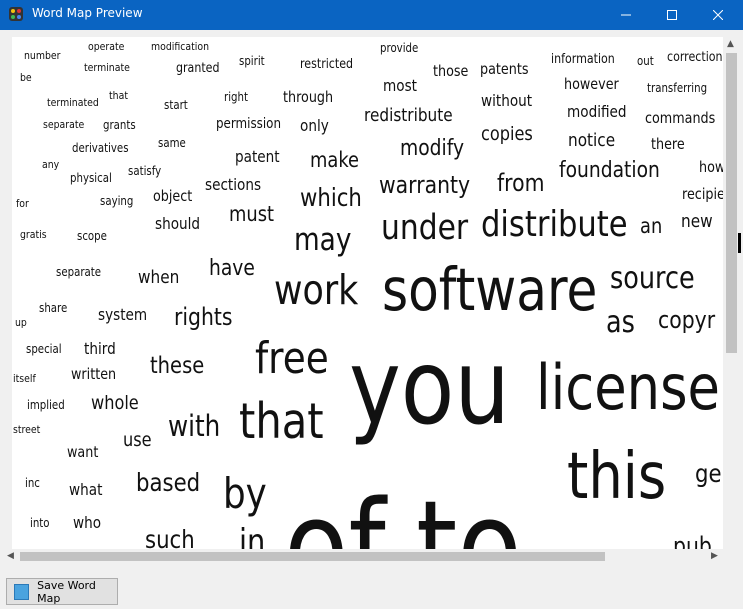 This screenshot has width=743, height=609. What do you see at coordinates (702, 194) in the screenshot?
I see `word: recipie` at bounding box center [702, 194].